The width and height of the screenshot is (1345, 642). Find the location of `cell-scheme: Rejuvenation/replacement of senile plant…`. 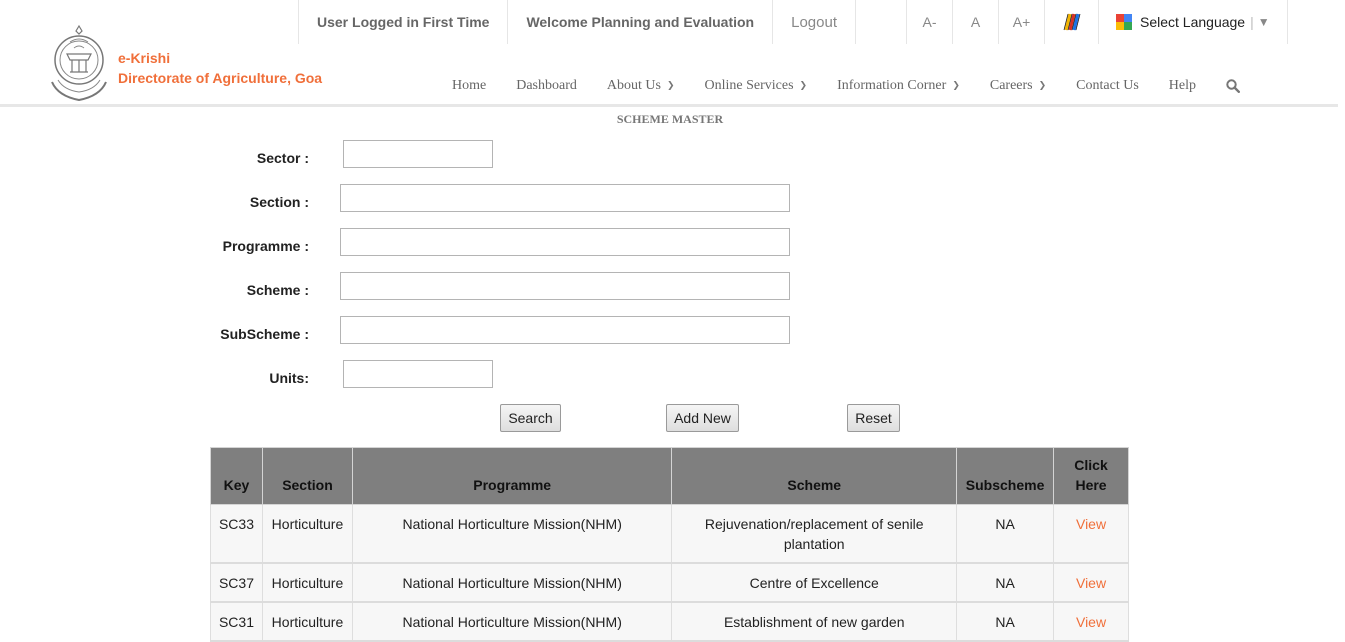

cell-scheme: Rejuvenation/replacement of senile plant… is located at coordinates (814, 534).